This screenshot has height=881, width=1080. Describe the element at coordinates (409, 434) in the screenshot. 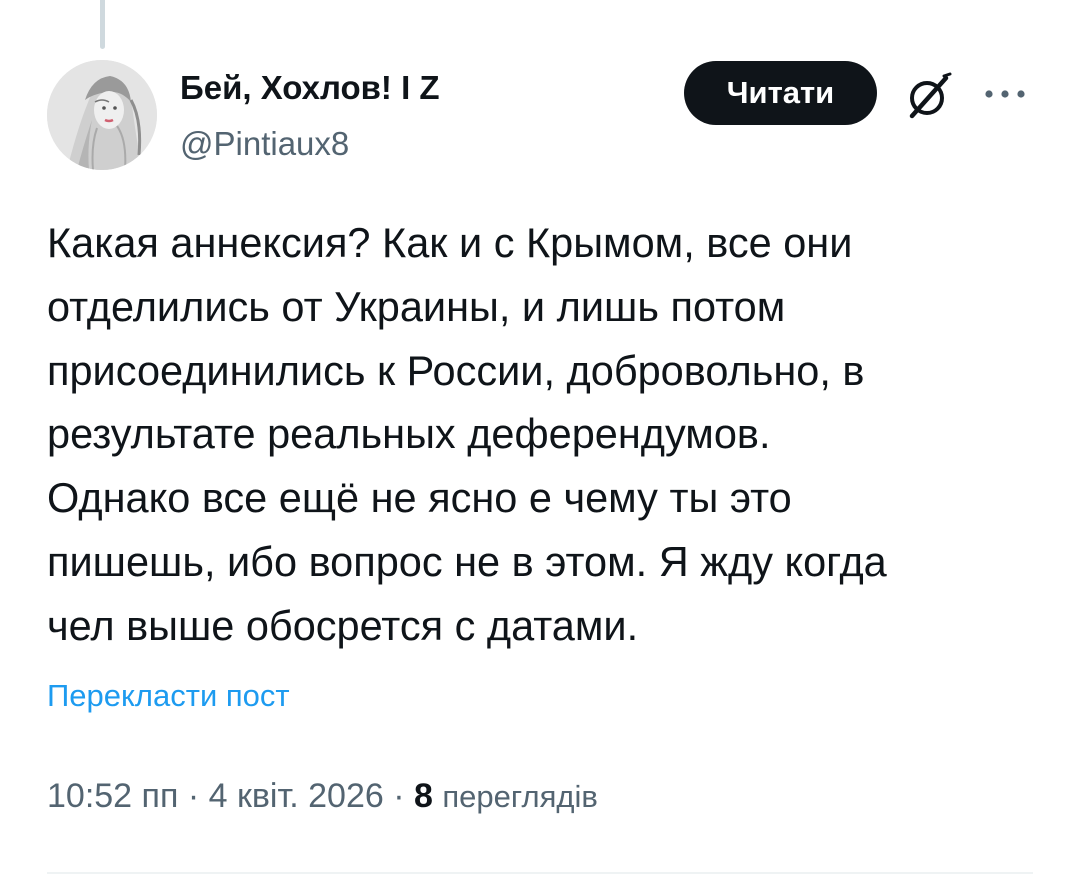

I see `tweet-text-line: результате реальных деферендумов.` at that location.